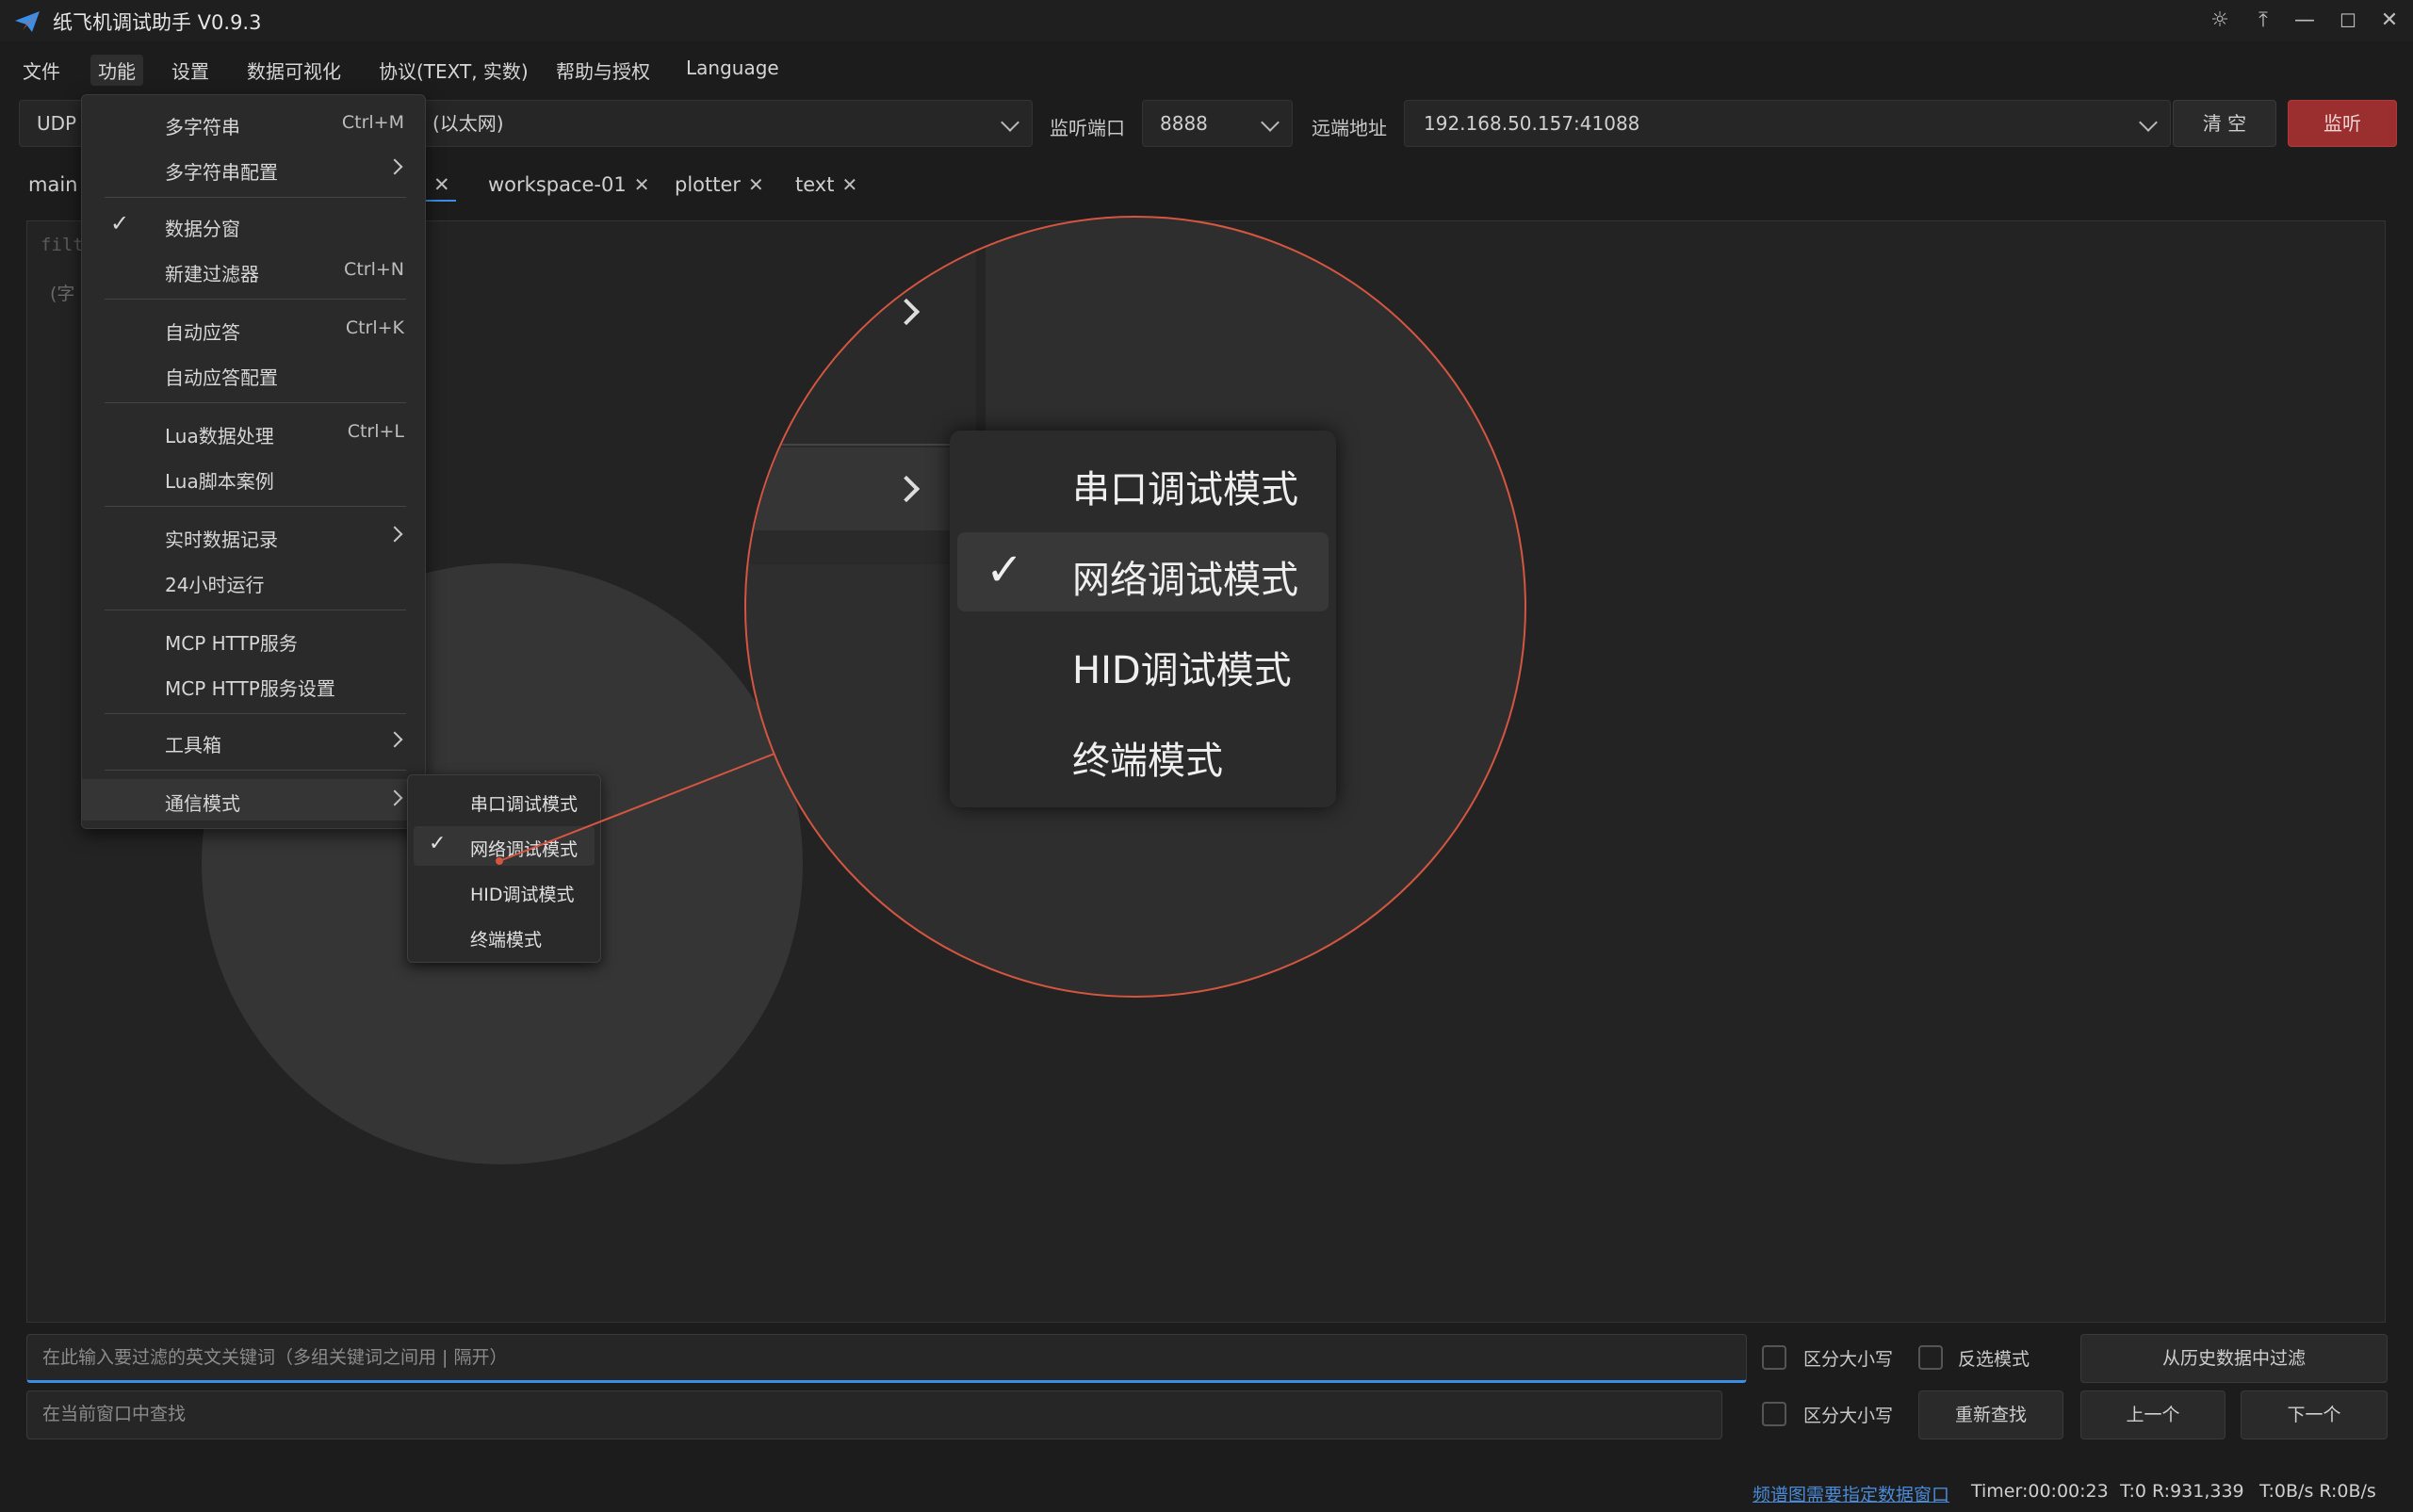 The image size is (2413, 1512). I want to click on rate-status: T:0B/s R:0B/s, so click(2317, 1491).